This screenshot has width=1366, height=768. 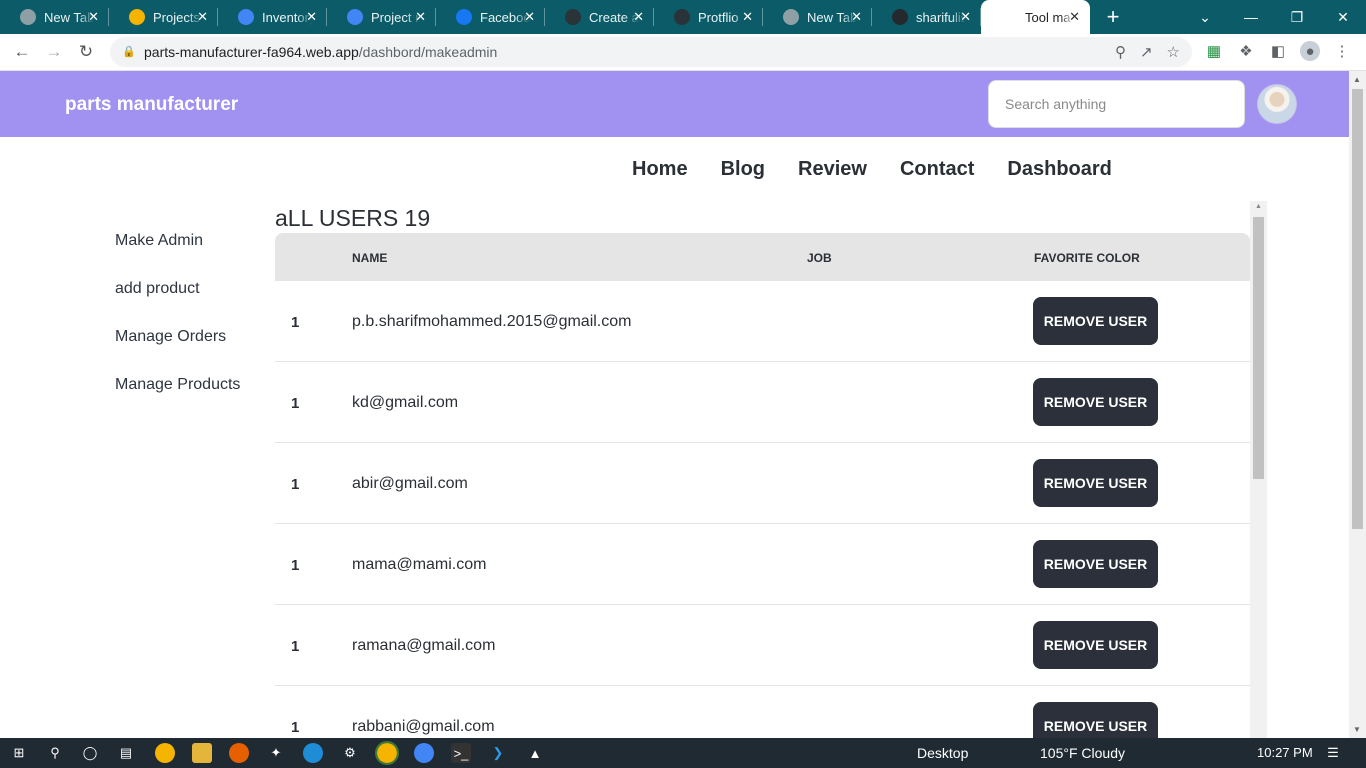 What do you see at coordinates (599, 17) in the screenshot?
I see `browser-tab: Create a ✕` at bounding box center [599, 17].